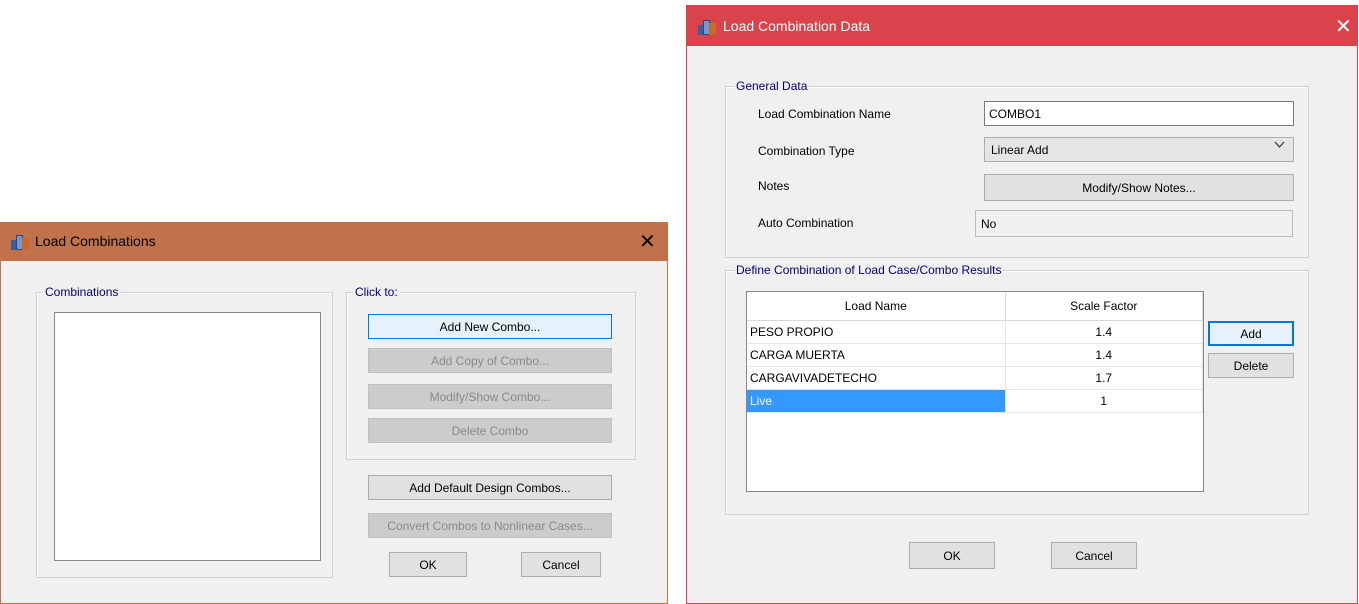 The height and width of the screenshot is (604, 1359). Describe the element at coordinates (490, 430) in the screenshot. I see `delete-combo-button: Delete Combo` at that location.